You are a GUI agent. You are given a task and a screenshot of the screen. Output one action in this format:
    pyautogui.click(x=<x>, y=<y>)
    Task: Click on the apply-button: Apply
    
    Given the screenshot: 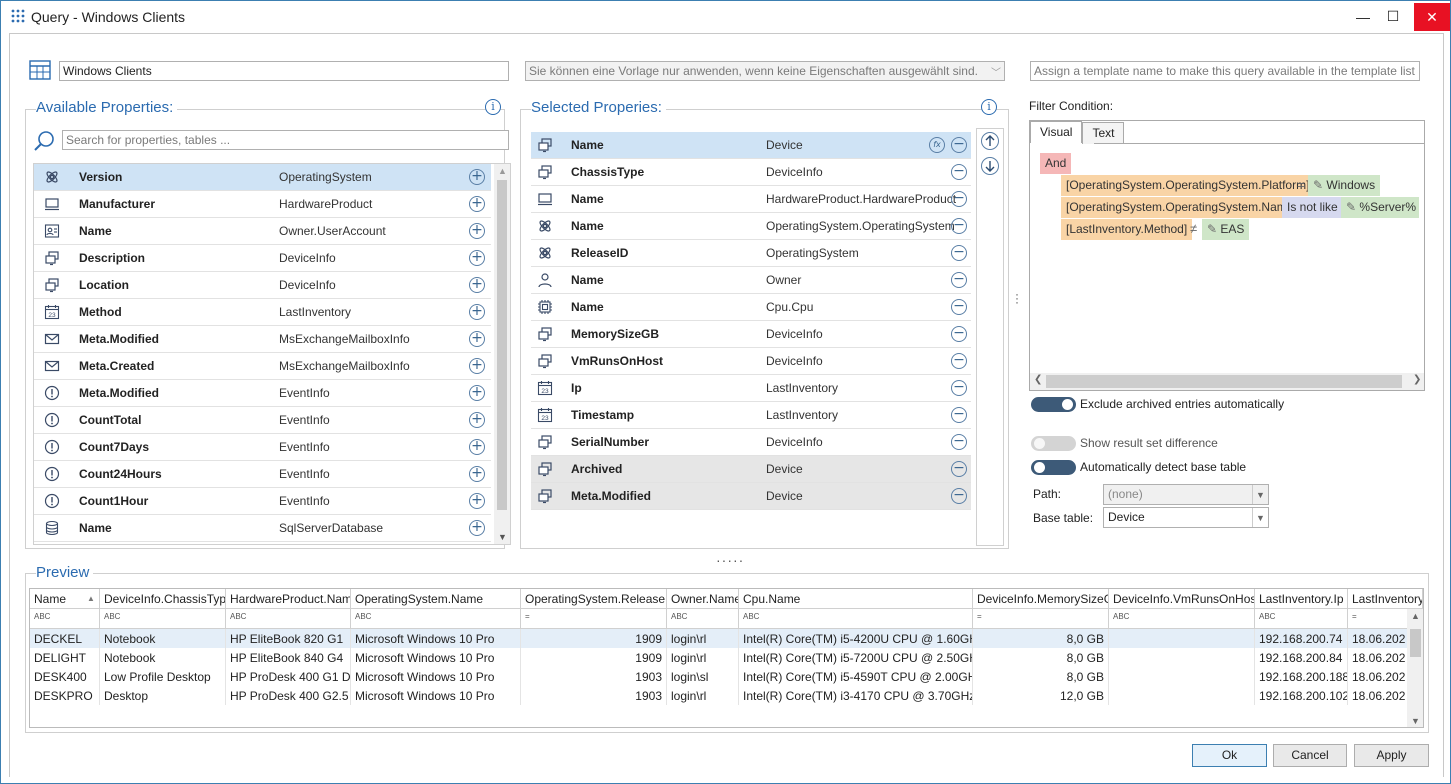 What is the action you would take?
    pyautogui.click(x=1391, y=755)
    